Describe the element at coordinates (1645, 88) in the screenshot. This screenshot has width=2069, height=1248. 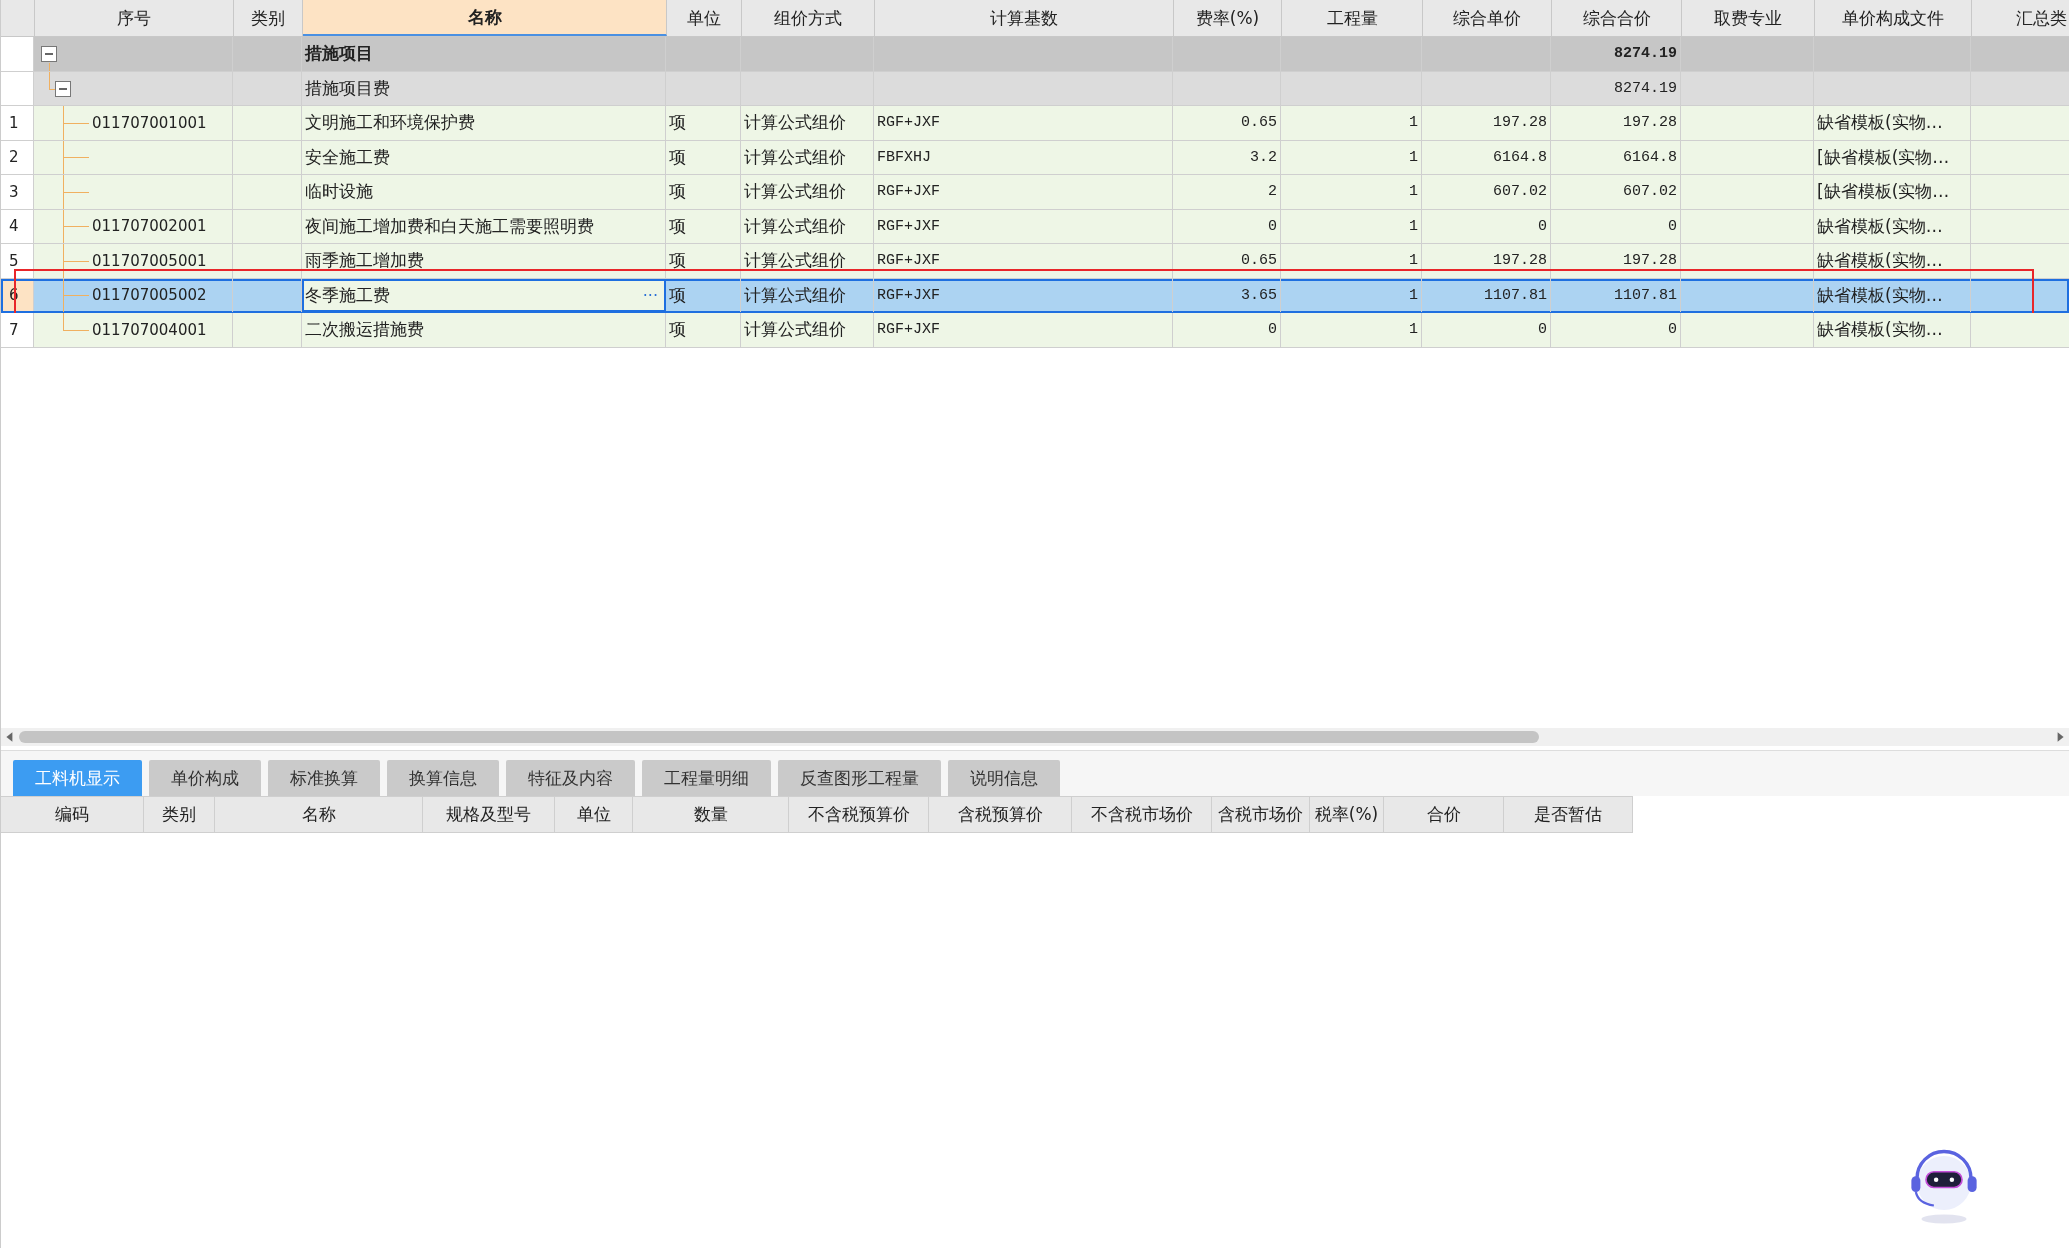
I see `table-cell: 8274.19` at that location.